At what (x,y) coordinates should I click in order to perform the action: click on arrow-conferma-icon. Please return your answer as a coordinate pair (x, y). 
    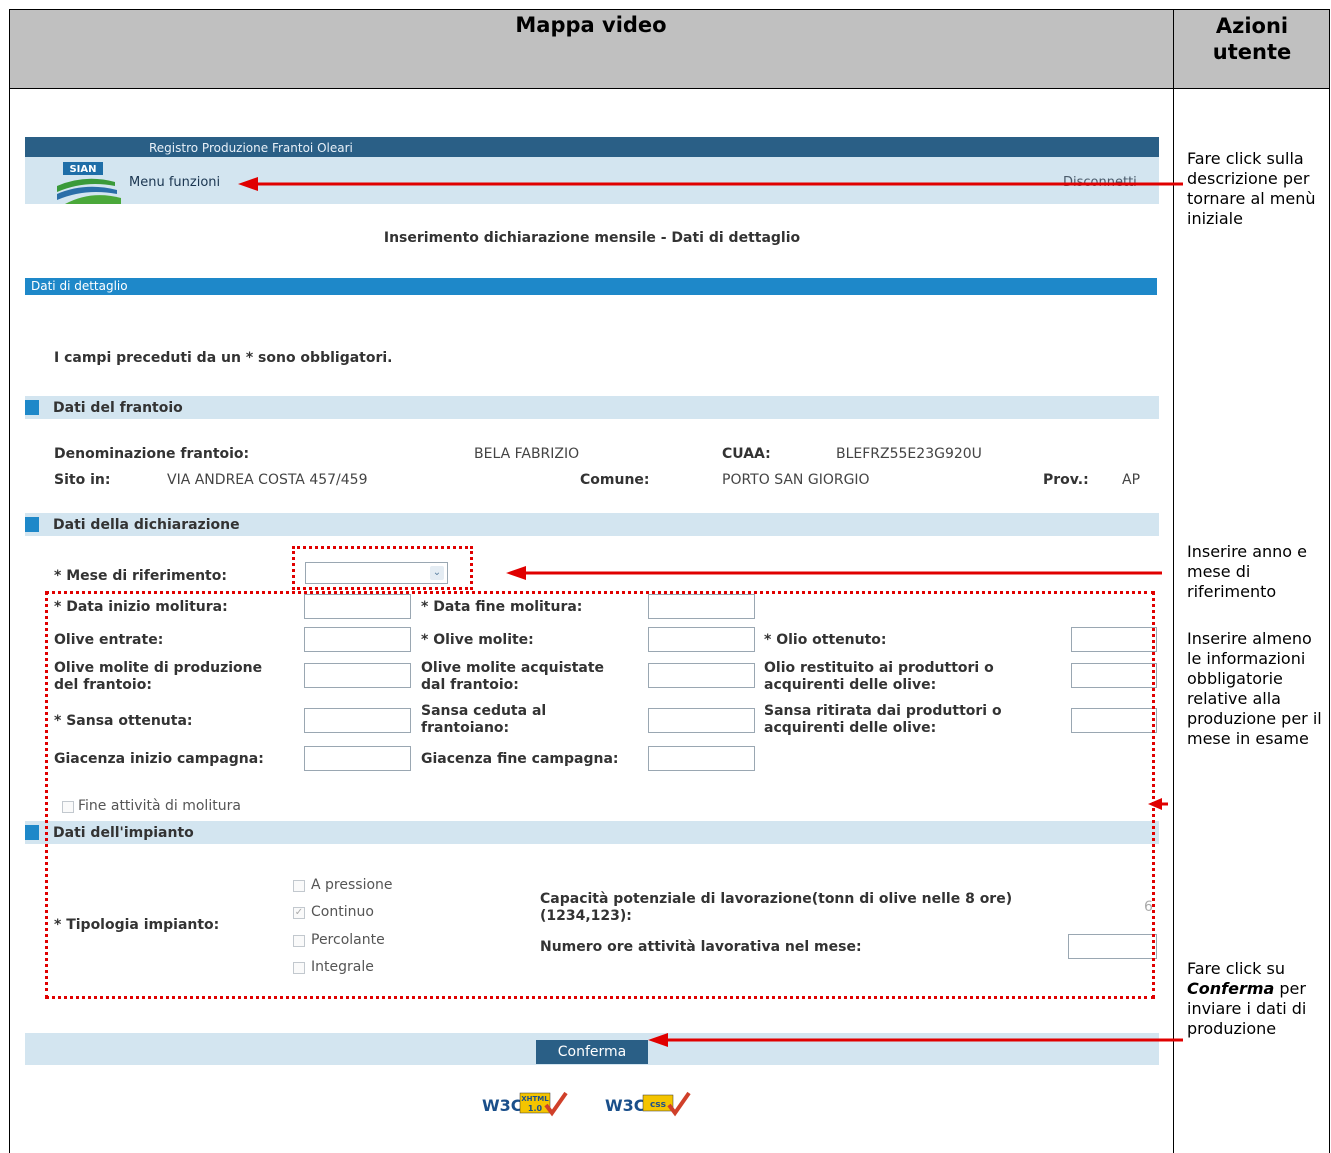
    Looking at the image, I should click on (658, 1040).